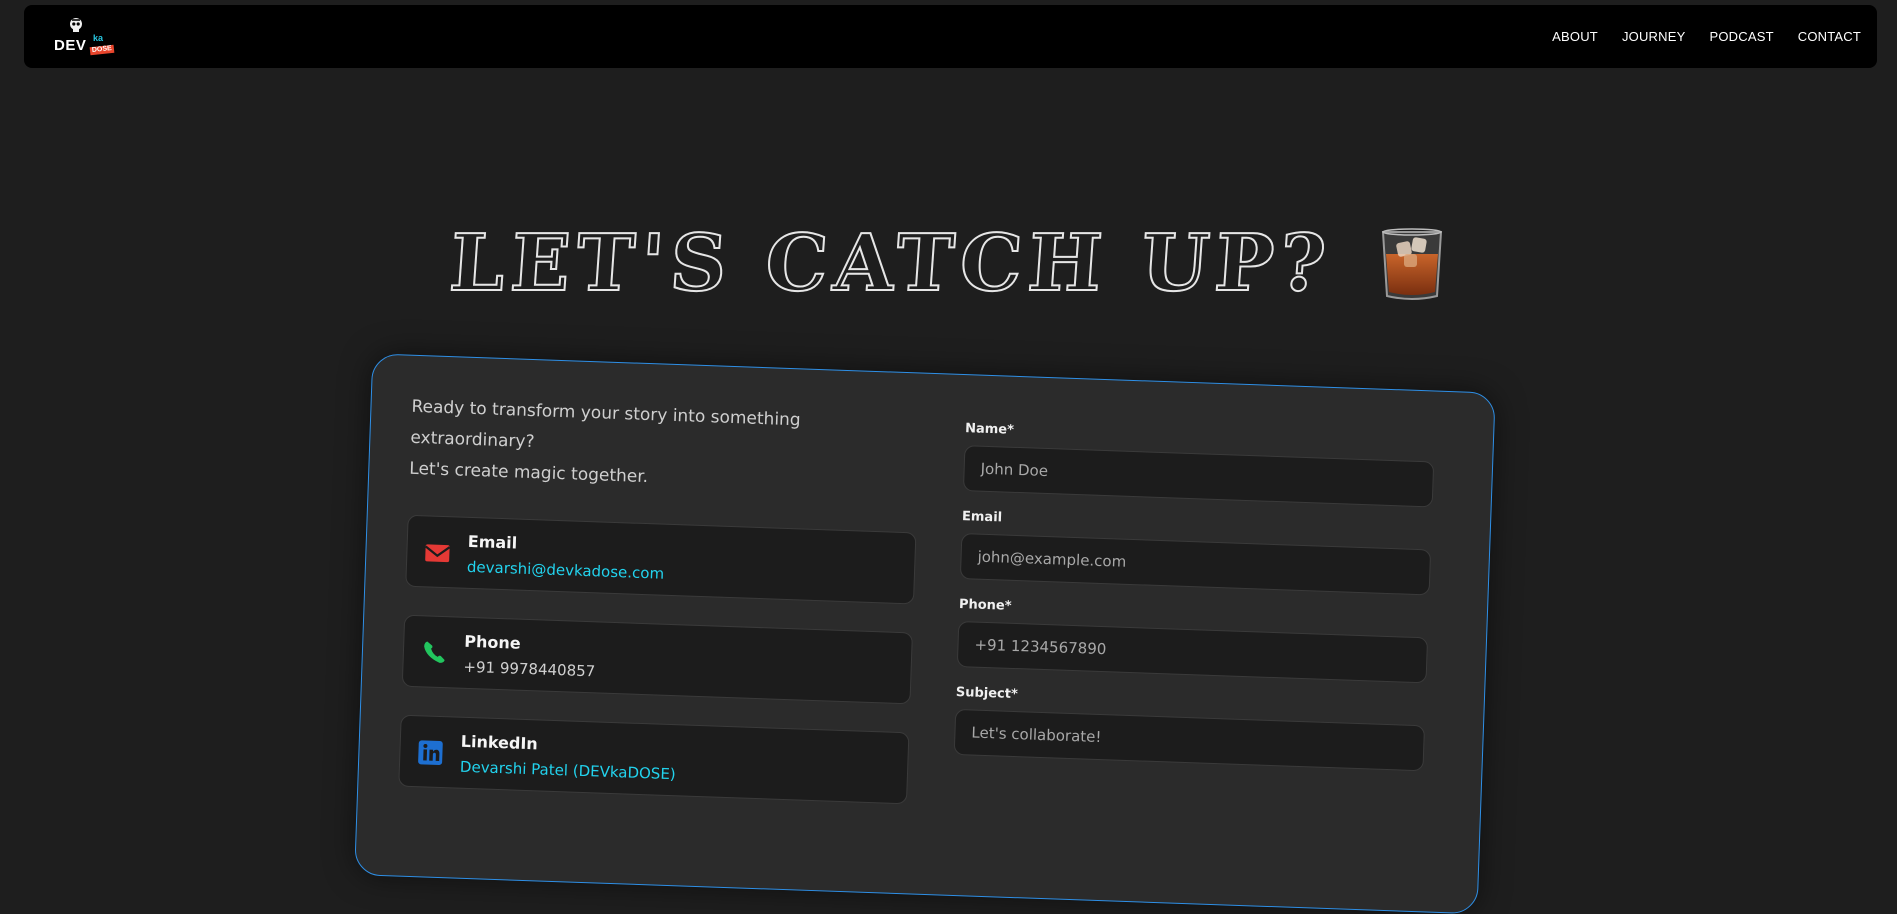  Describe the element at coordinates (499, 742) in the screenshot. I see `contact-linkedin-title: LinkedIn` at that location.